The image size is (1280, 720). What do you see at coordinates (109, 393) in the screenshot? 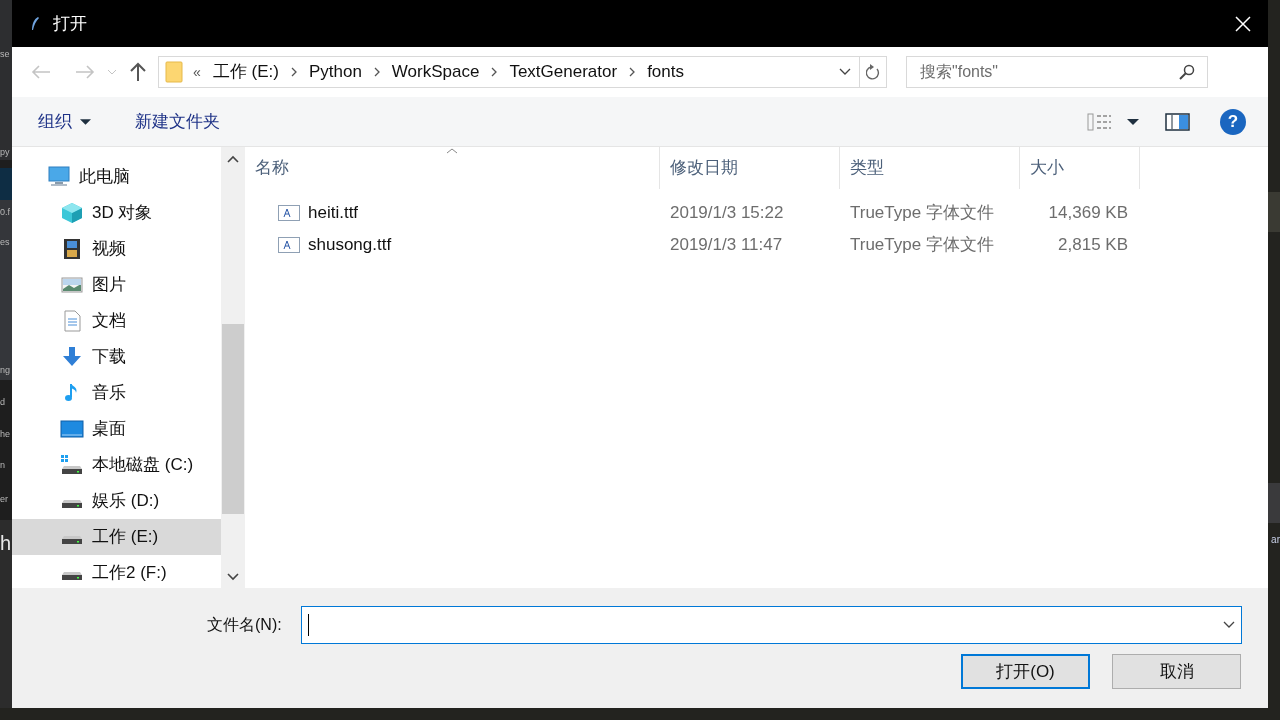
I see `tree-item-label: 音乐` at bounding box center [109, 393].